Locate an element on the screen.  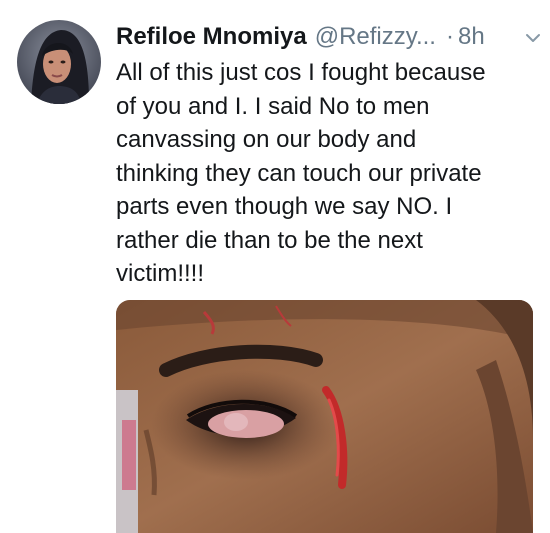
avatar is located at coordinates (59, 62).